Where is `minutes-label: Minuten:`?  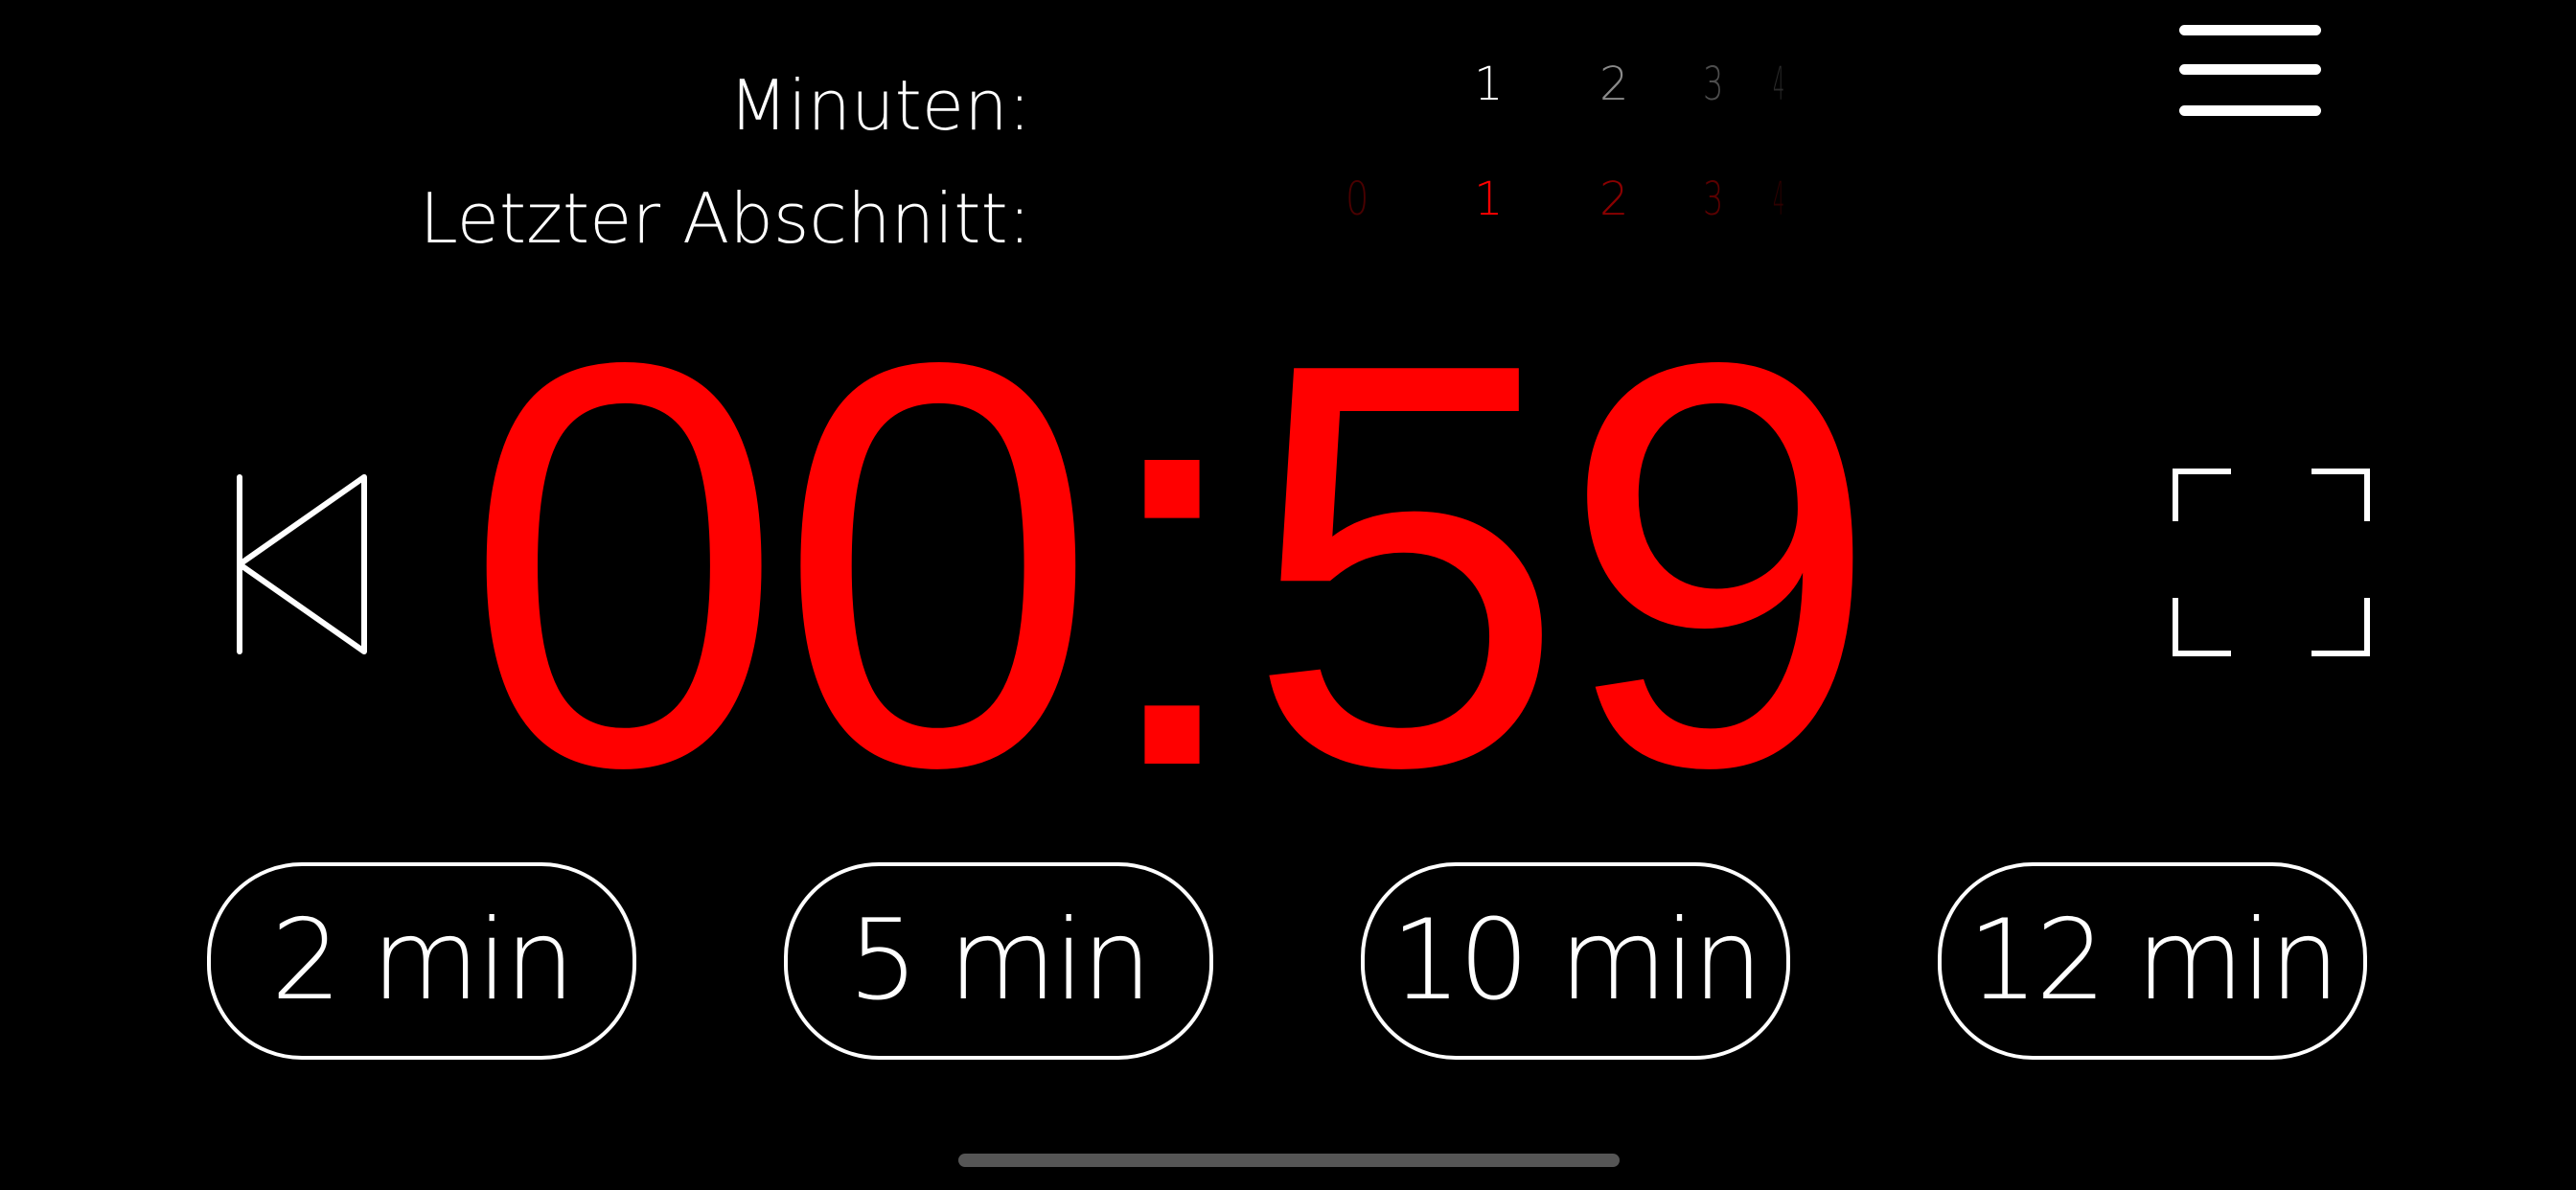 minutes-label: Minuten: is located at coordinates (879, 105).